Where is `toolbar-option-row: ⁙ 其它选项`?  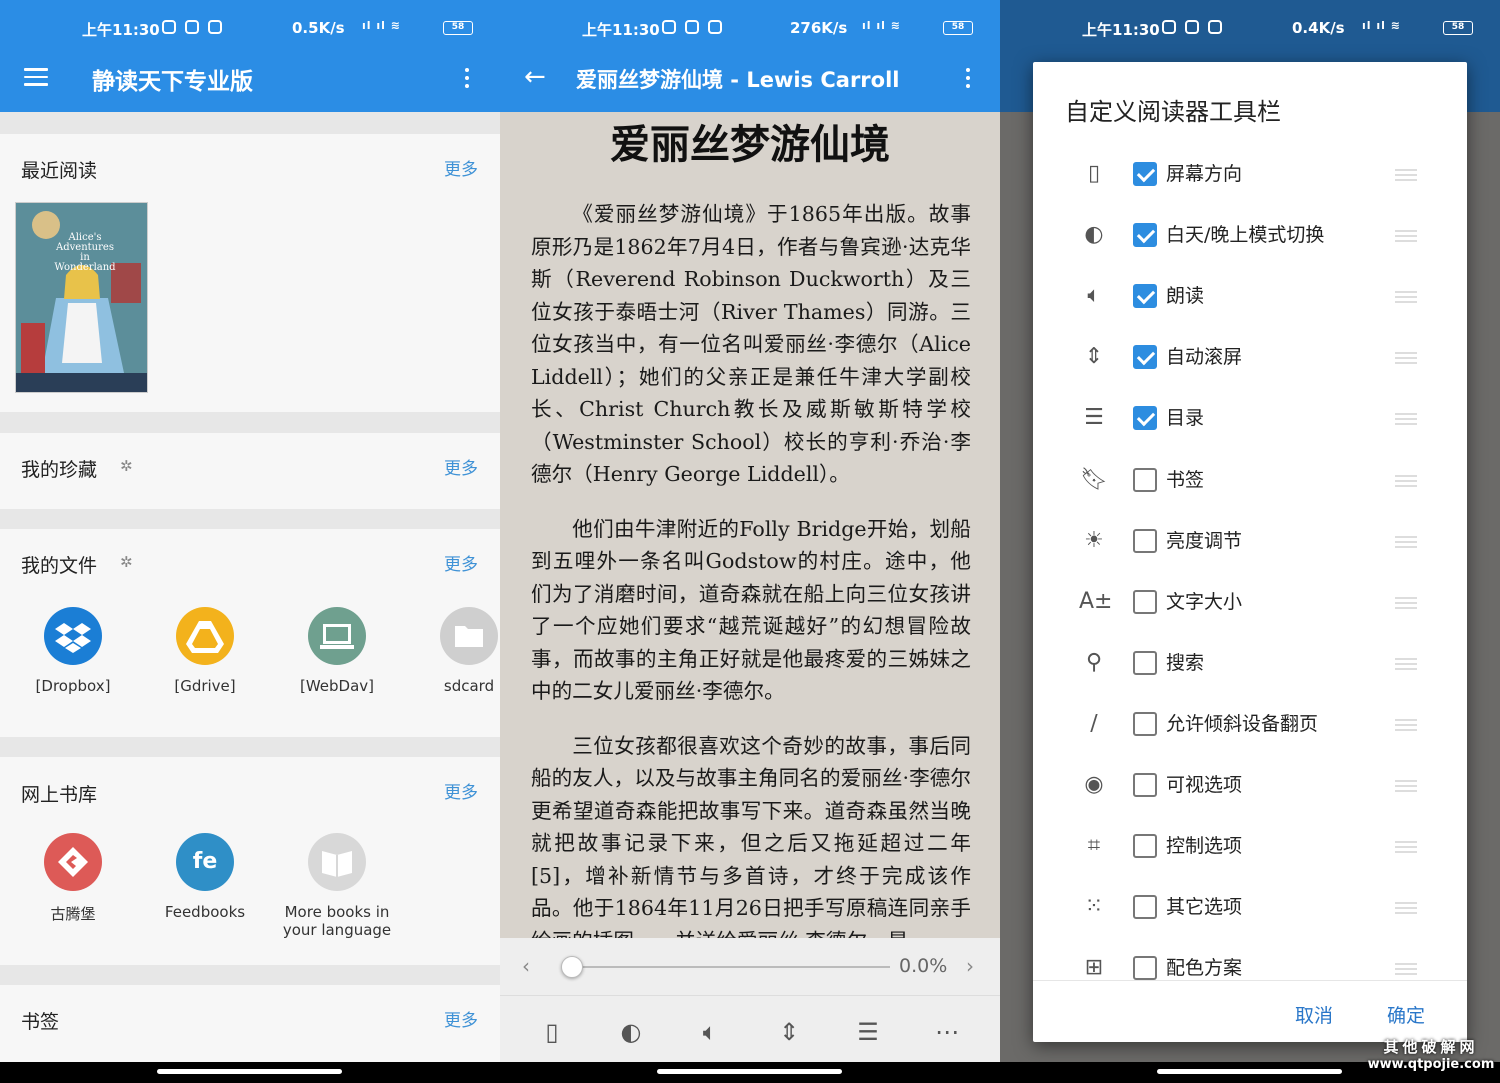 toolbar-option-row: ⁙ 其它选项 is located at coordinates (1250, 907).